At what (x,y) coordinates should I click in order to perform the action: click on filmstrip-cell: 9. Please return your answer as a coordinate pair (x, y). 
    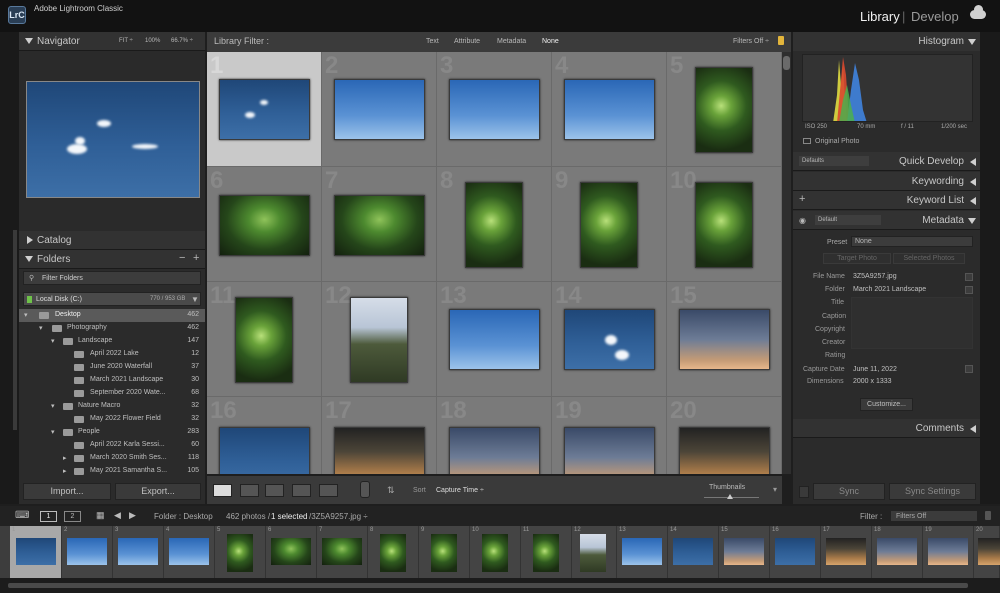
    Looking at the image, I should click on (444, 552).